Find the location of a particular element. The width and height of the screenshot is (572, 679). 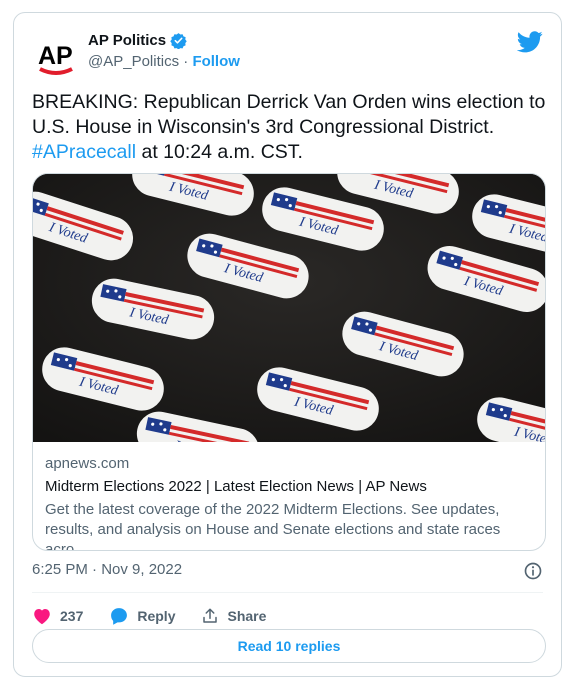

tweet-header: AP AP Politics @AP_Politics · Follow is located at coordinates (287, 56).